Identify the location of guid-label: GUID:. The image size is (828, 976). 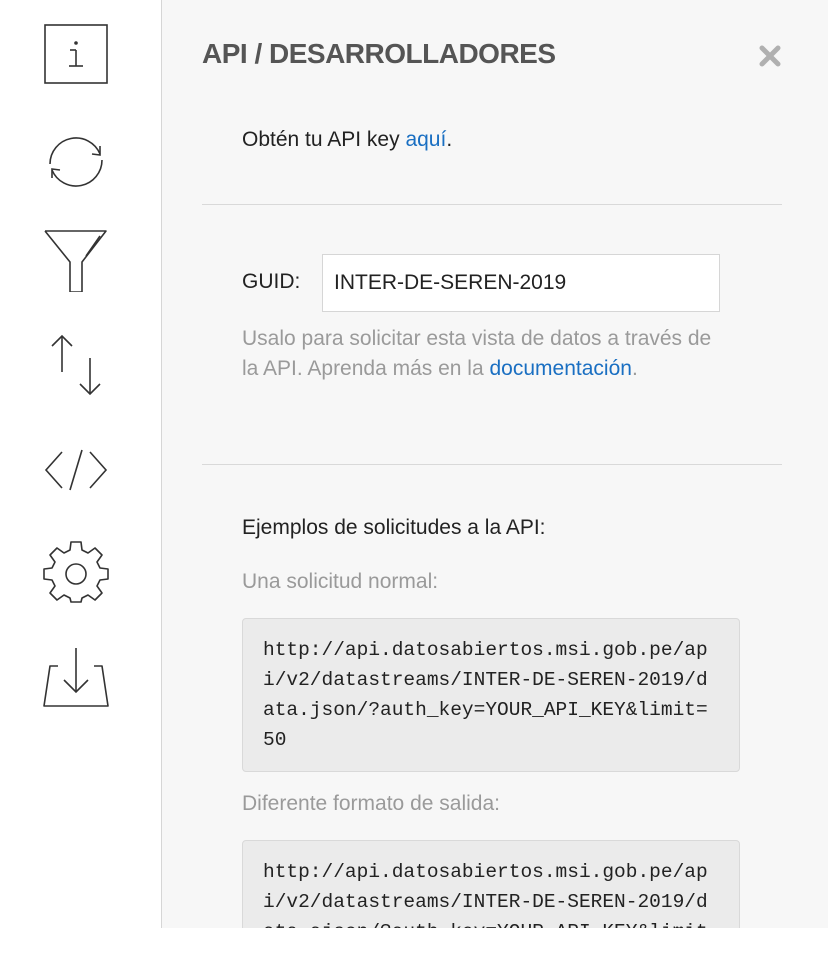
(271, 281).